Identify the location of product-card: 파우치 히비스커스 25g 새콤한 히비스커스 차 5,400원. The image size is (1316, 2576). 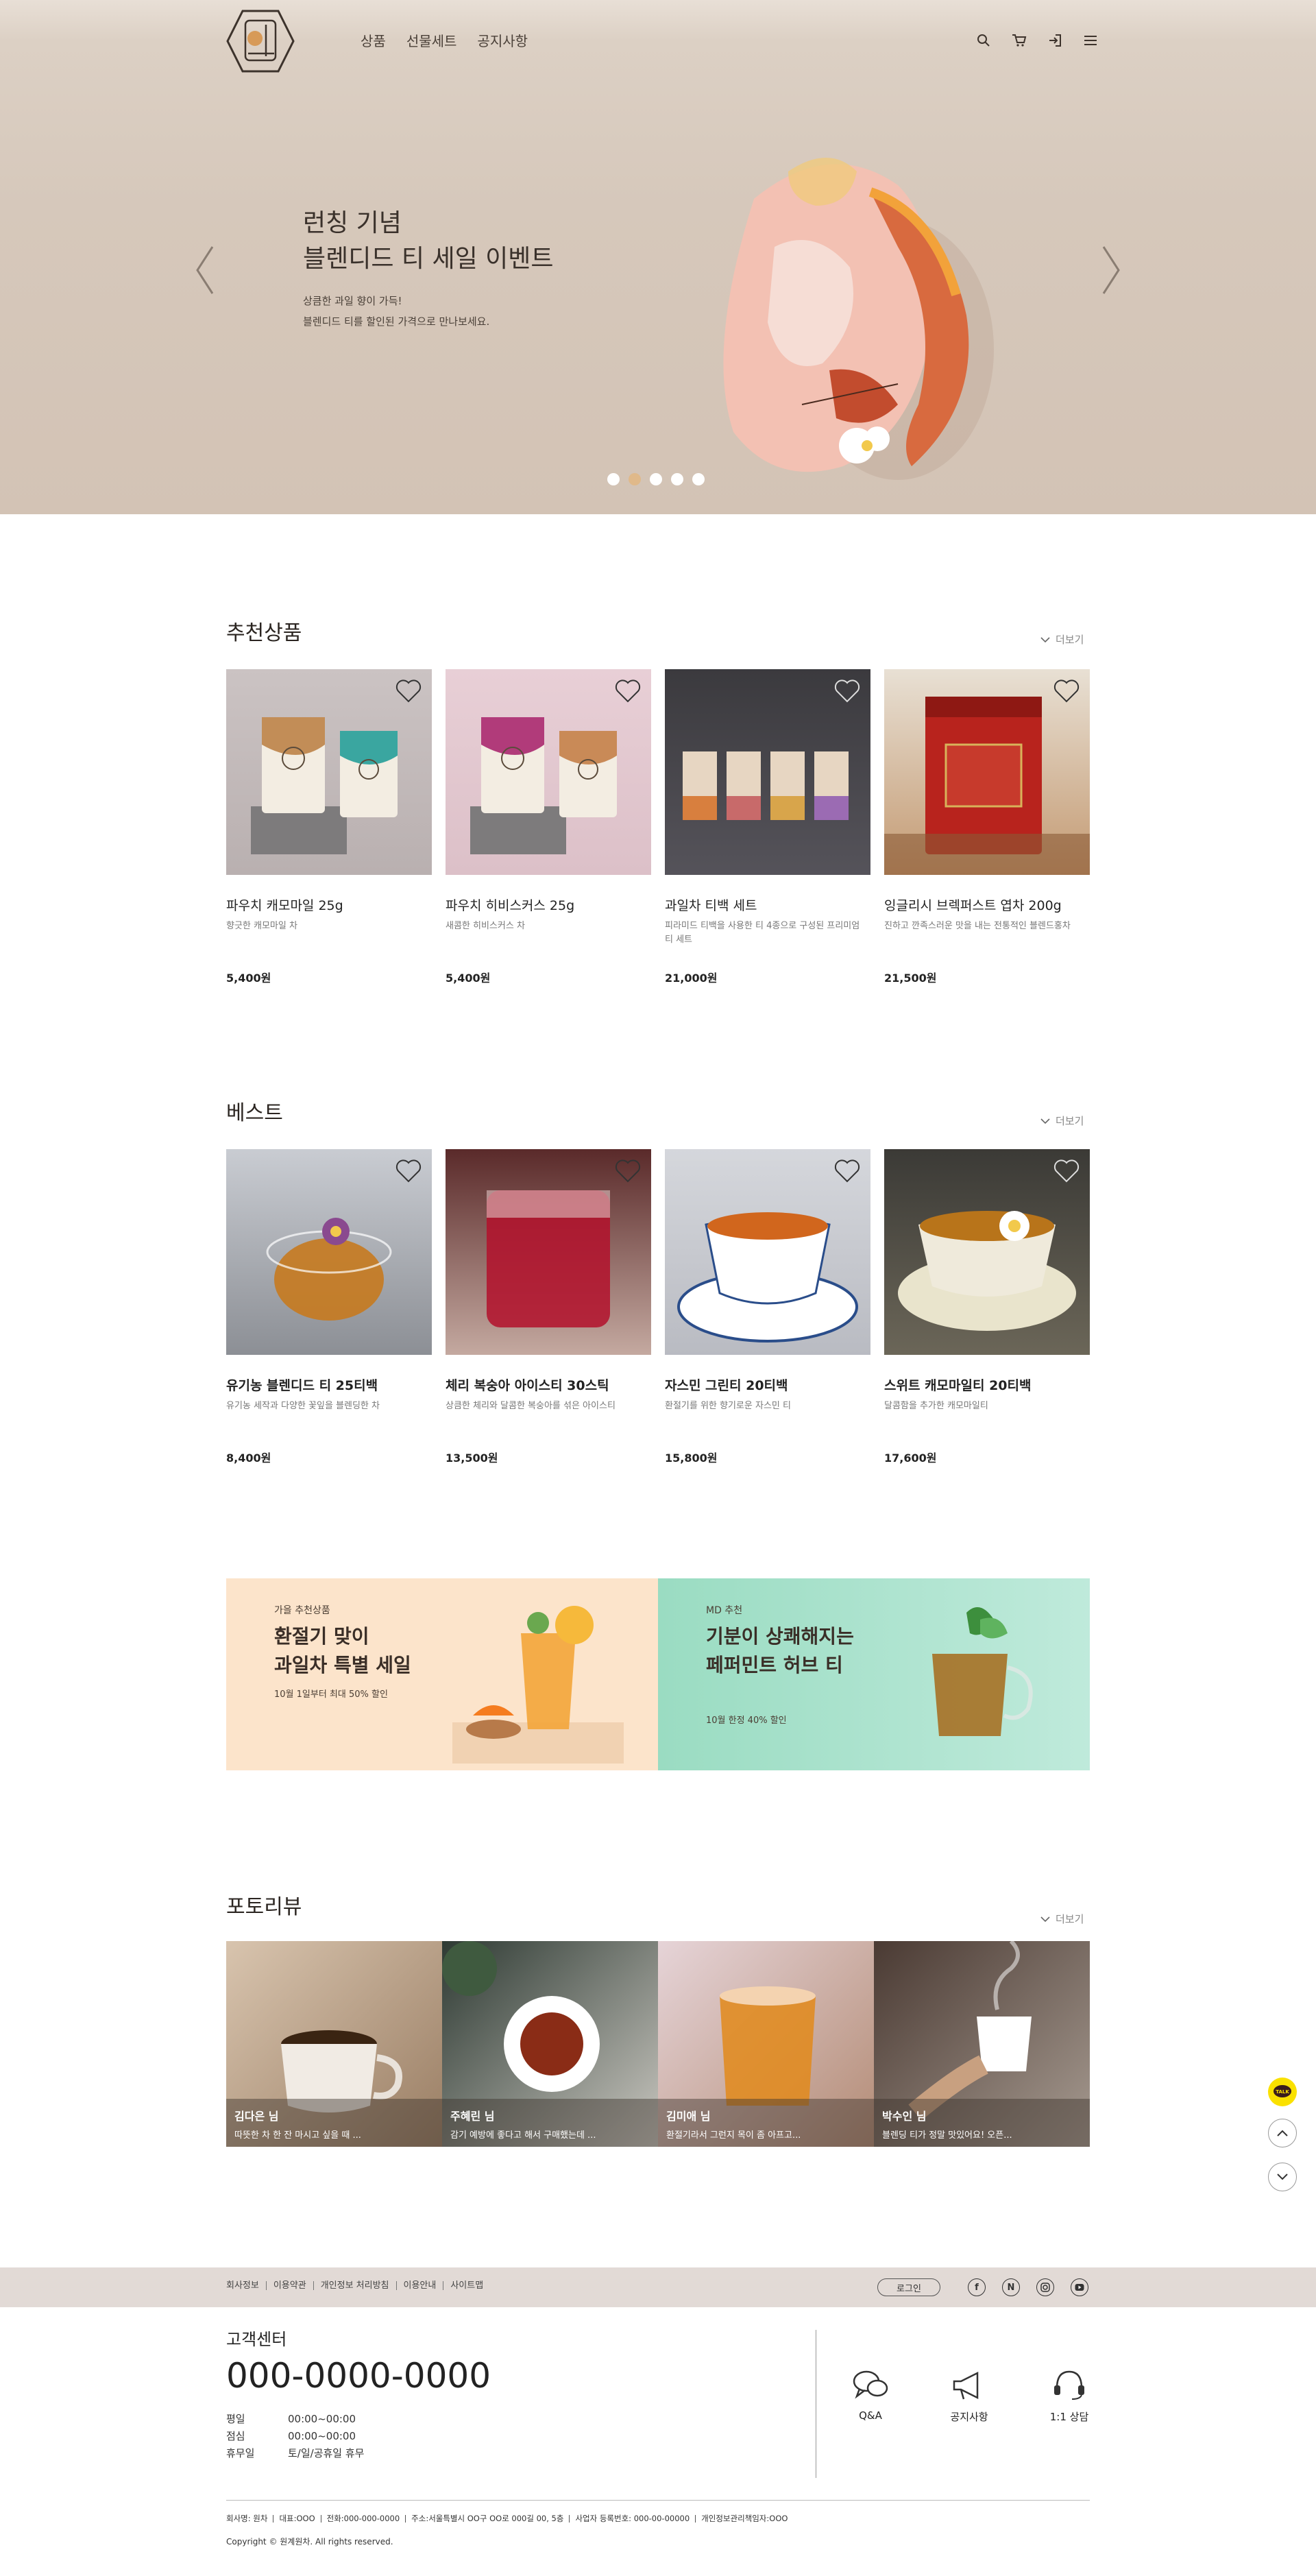
(548, 827).